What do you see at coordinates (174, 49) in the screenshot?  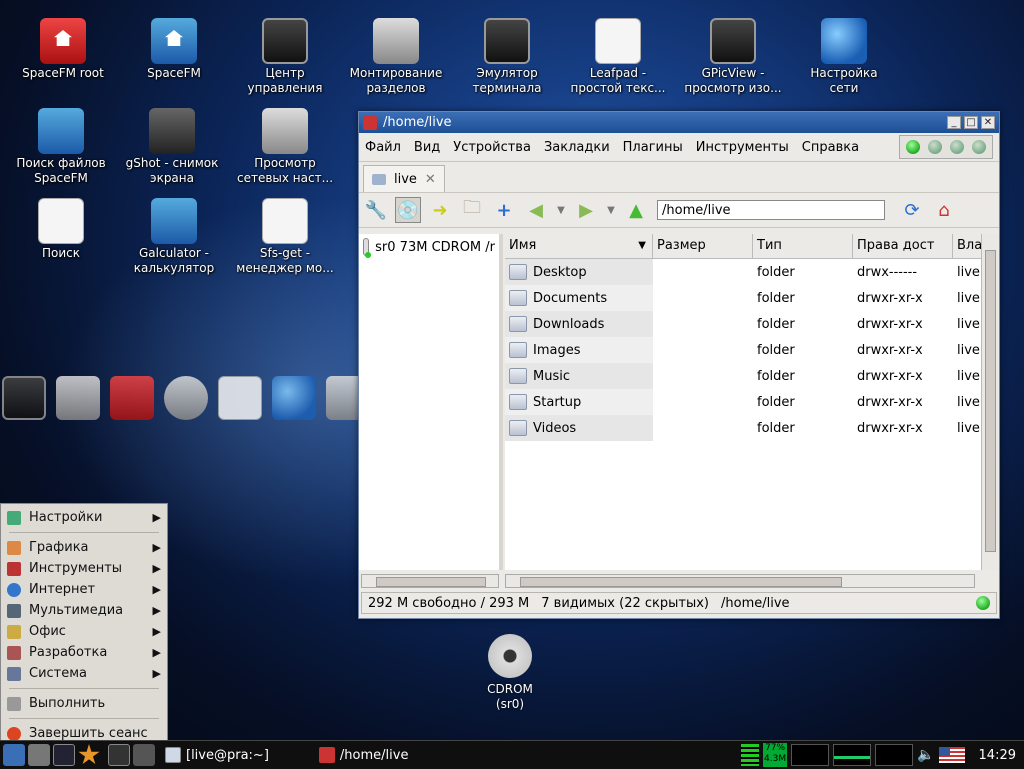 I see `desktop-icon-spacefm: SpaceFM` at bounding box center [174, 49].